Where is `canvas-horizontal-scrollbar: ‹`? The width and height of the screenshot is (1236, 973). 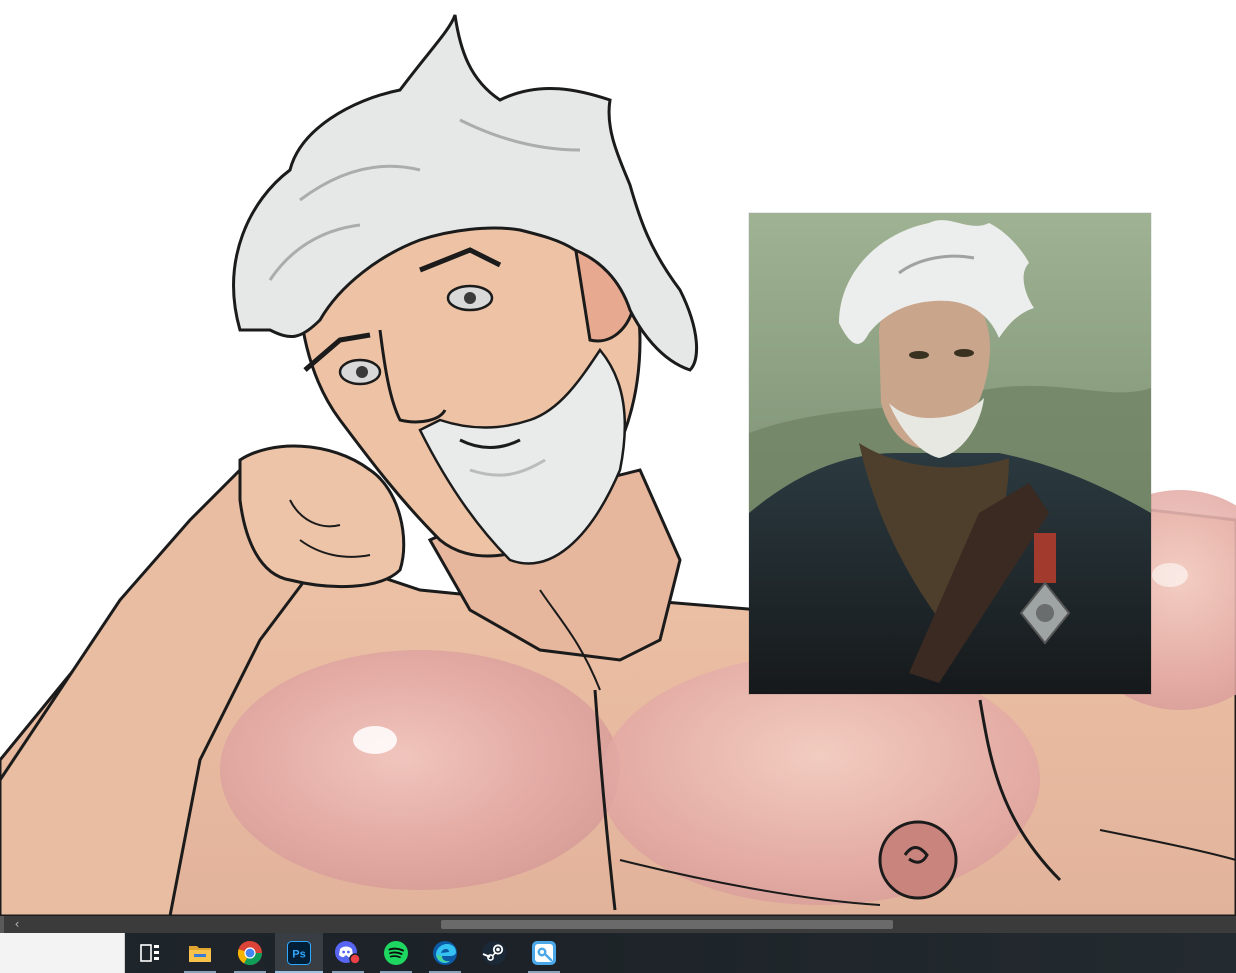
canvas-horizontal-scrollbar: ‹ is located at coordinates (618, 924).